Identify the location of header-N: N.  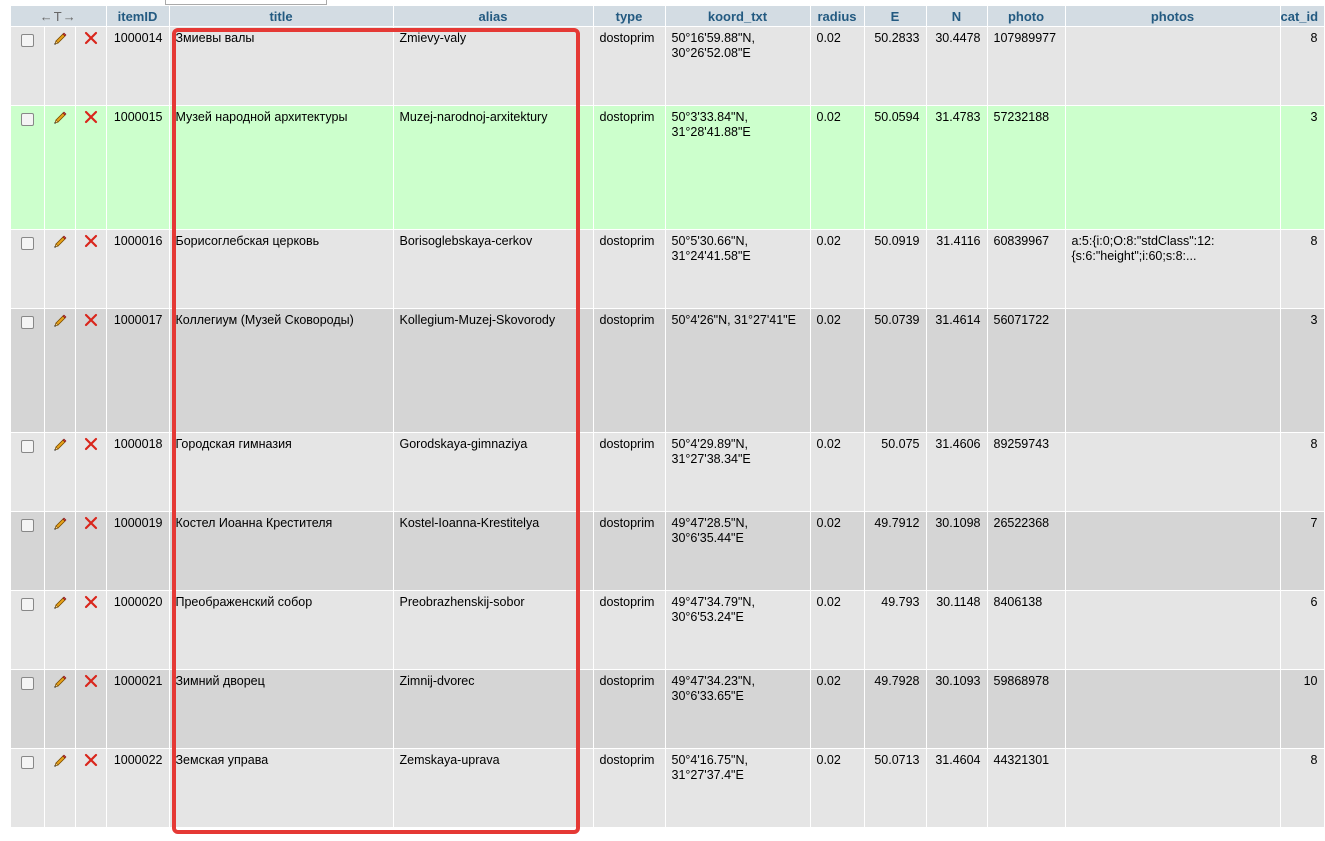
(957, 16).